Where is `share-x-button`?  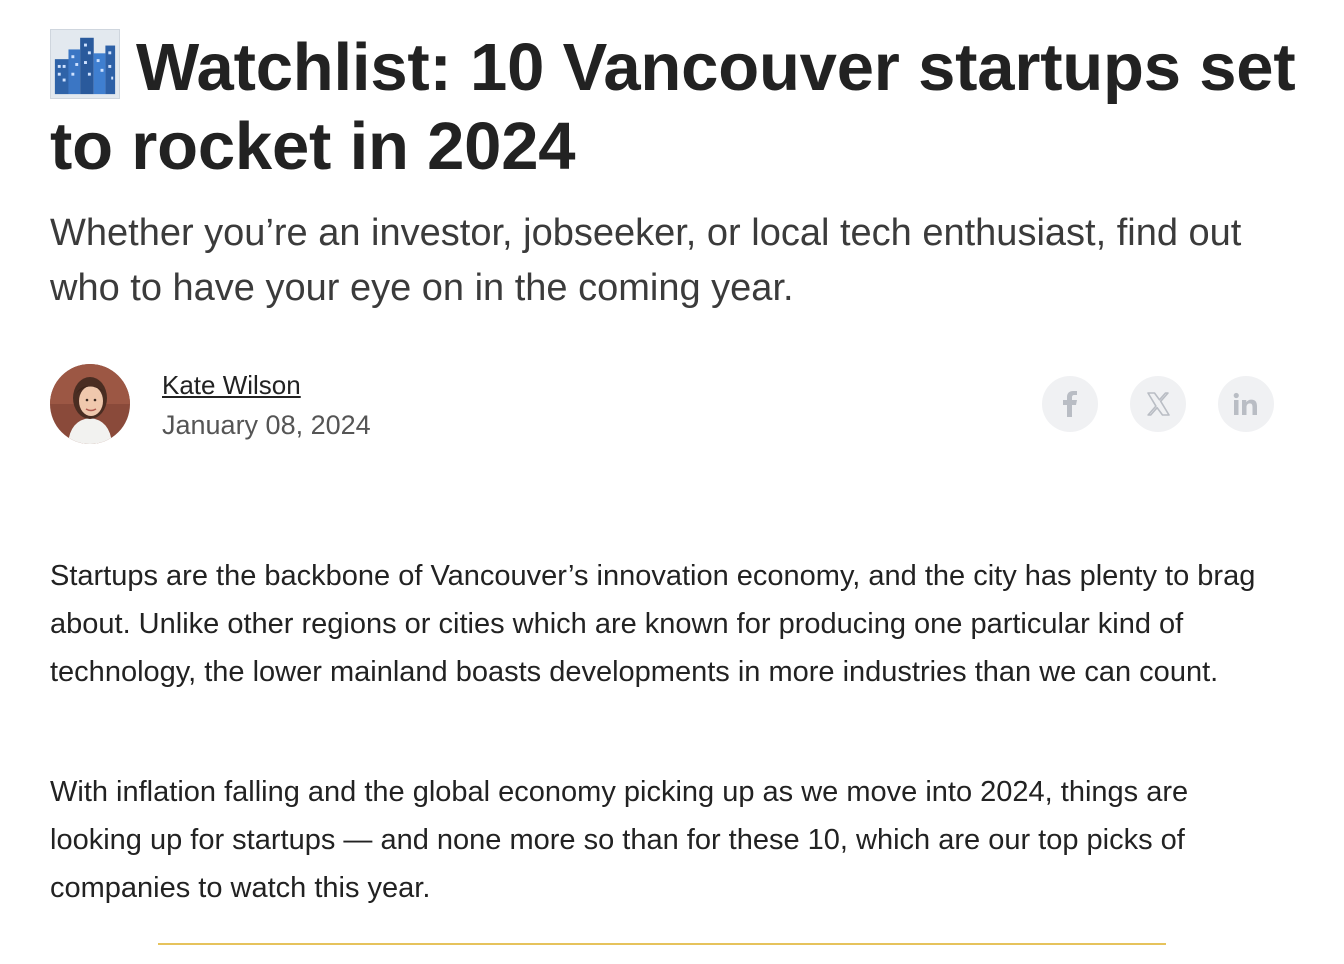 share-x-button is located at coordinates (1158, 404).